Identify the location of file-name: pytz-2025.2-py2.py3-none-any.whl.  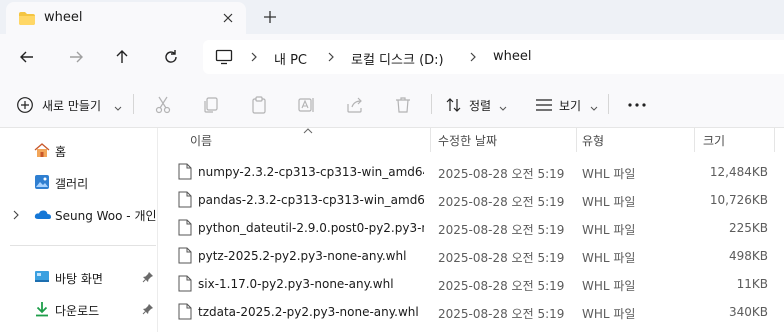
(302, 256).